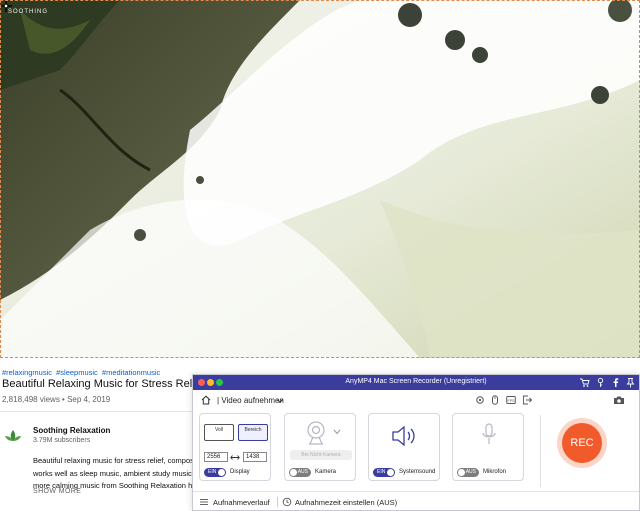  Describe the element at coordinates (495, 400) in the screenshot. I see `mouse-icon` at that location.